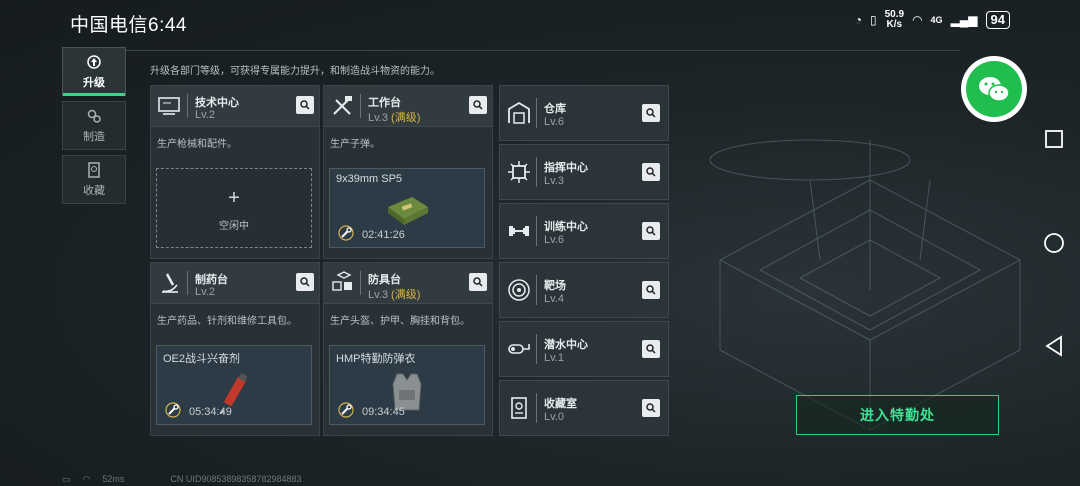  I want to click on sidebar-tab-upgrade: 升级, so click(94, 71).